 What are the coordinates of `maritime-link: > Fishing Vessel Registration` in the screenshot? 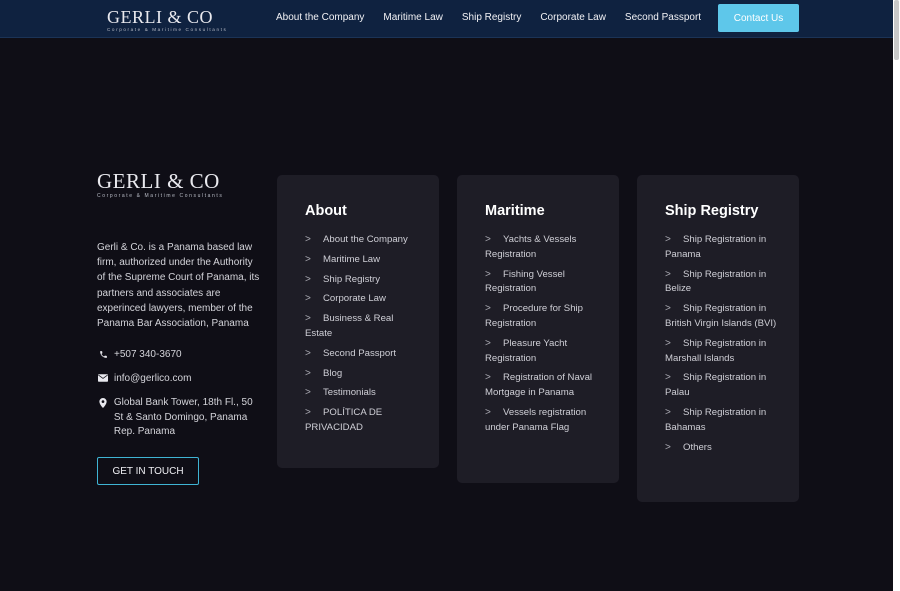 It's located at (542, 283).